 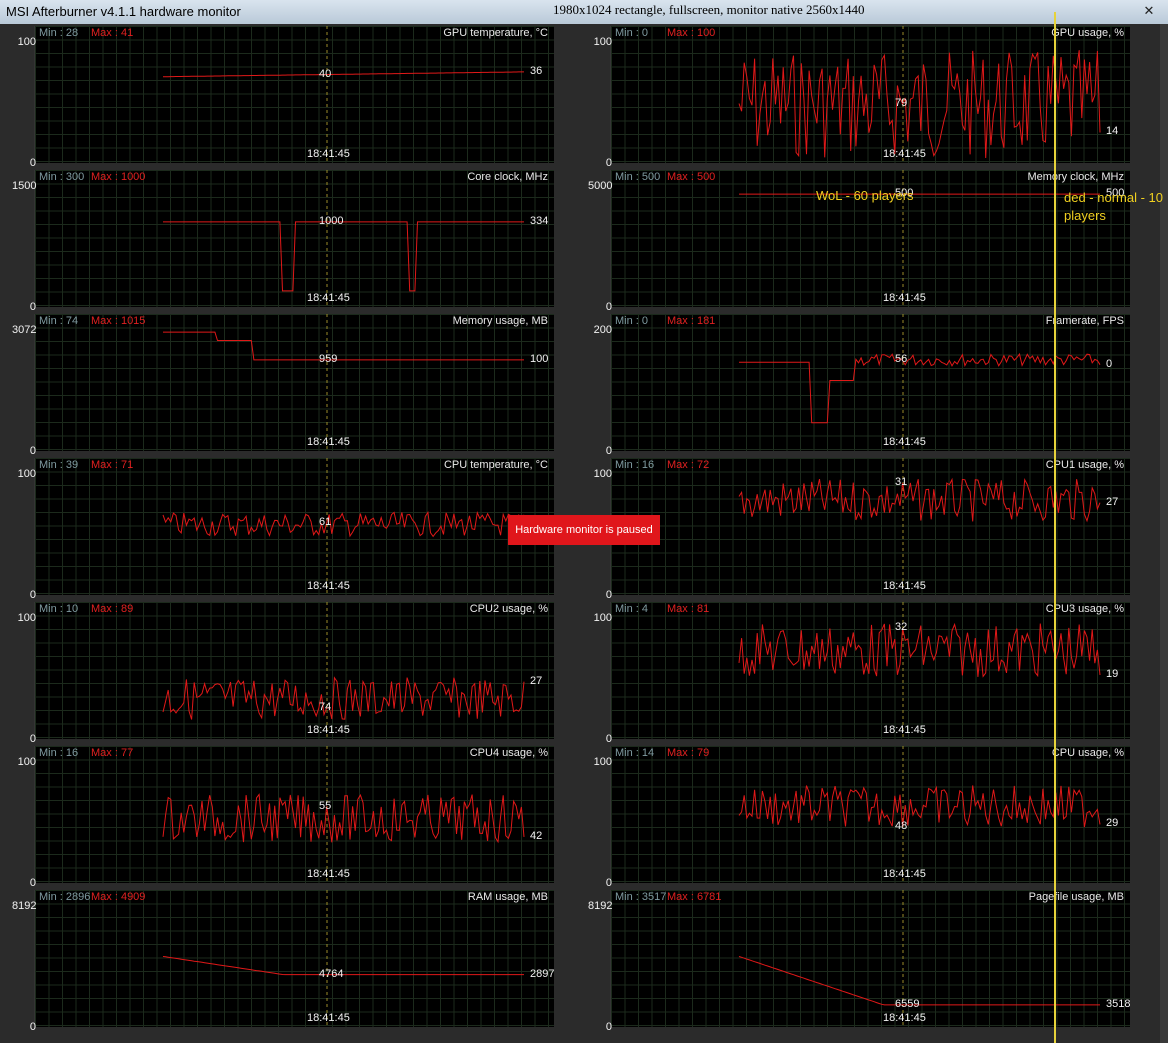 What do you see at coordinates (328, 358) in the screenshot?
I see `cursor-value: 959` at bounding box center [328, 358].